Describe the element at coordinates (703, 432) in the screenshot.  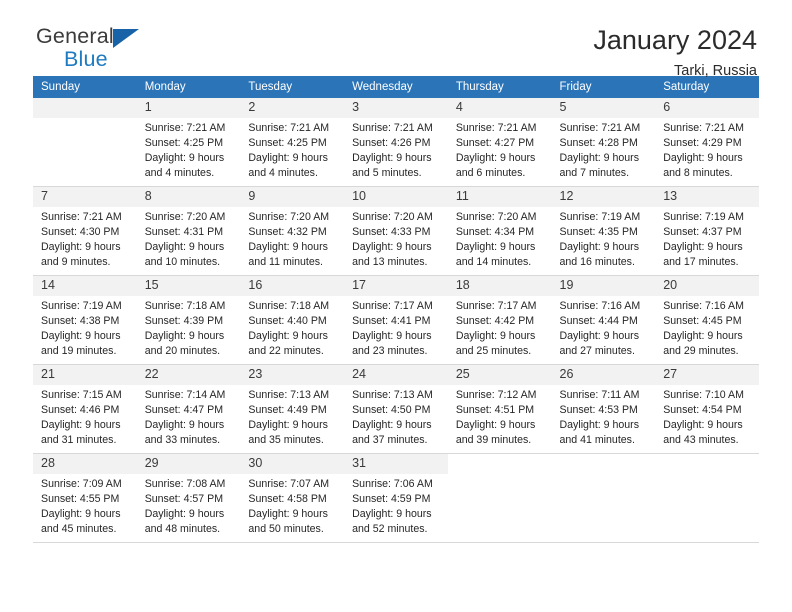
I see `daylight-text: Daylight: 9 hours and 43 minutes.` at that location.